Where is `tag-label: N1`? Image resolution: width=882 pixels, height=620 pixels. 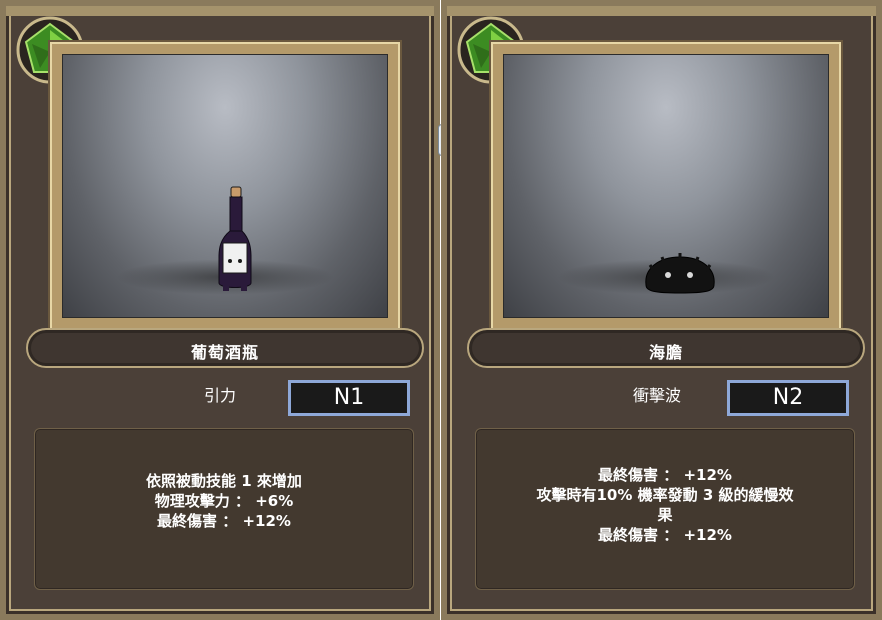 tag-label: N1 is located at coordinates (349, 398).